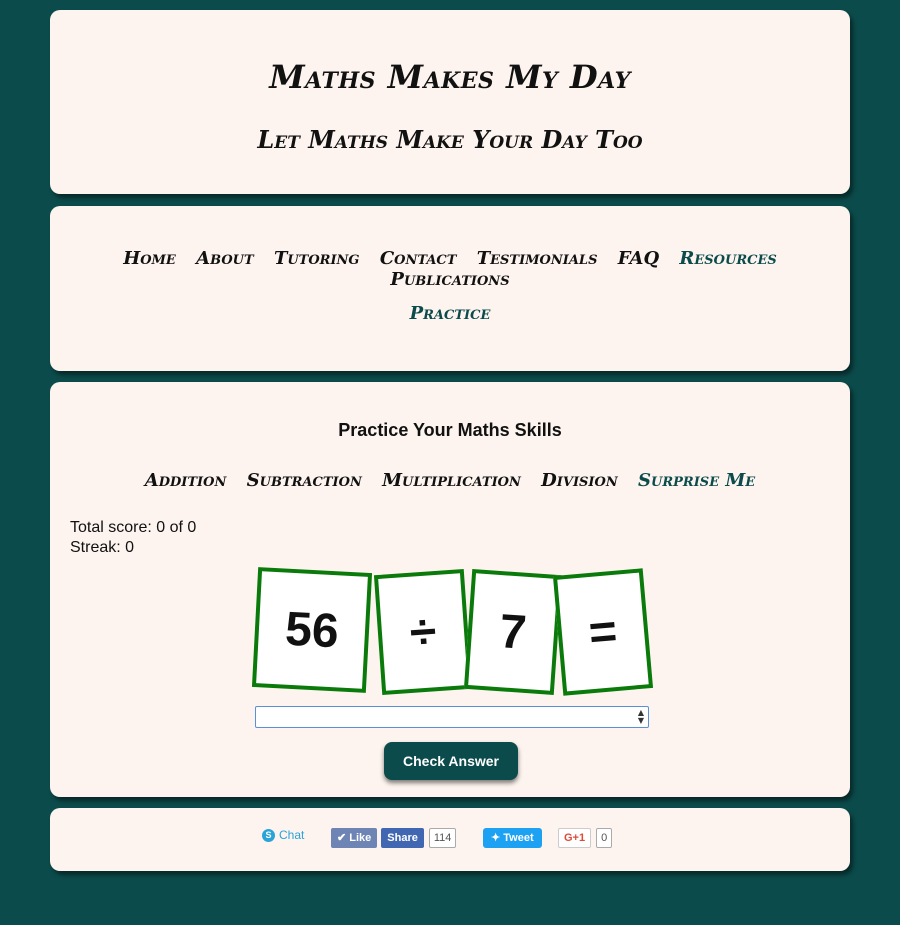 The width and height of the screenshot is (900, 925). Describe the element at coordinates (102, 547) in the screenshot. I see `streak: Streak: 0` at that location.